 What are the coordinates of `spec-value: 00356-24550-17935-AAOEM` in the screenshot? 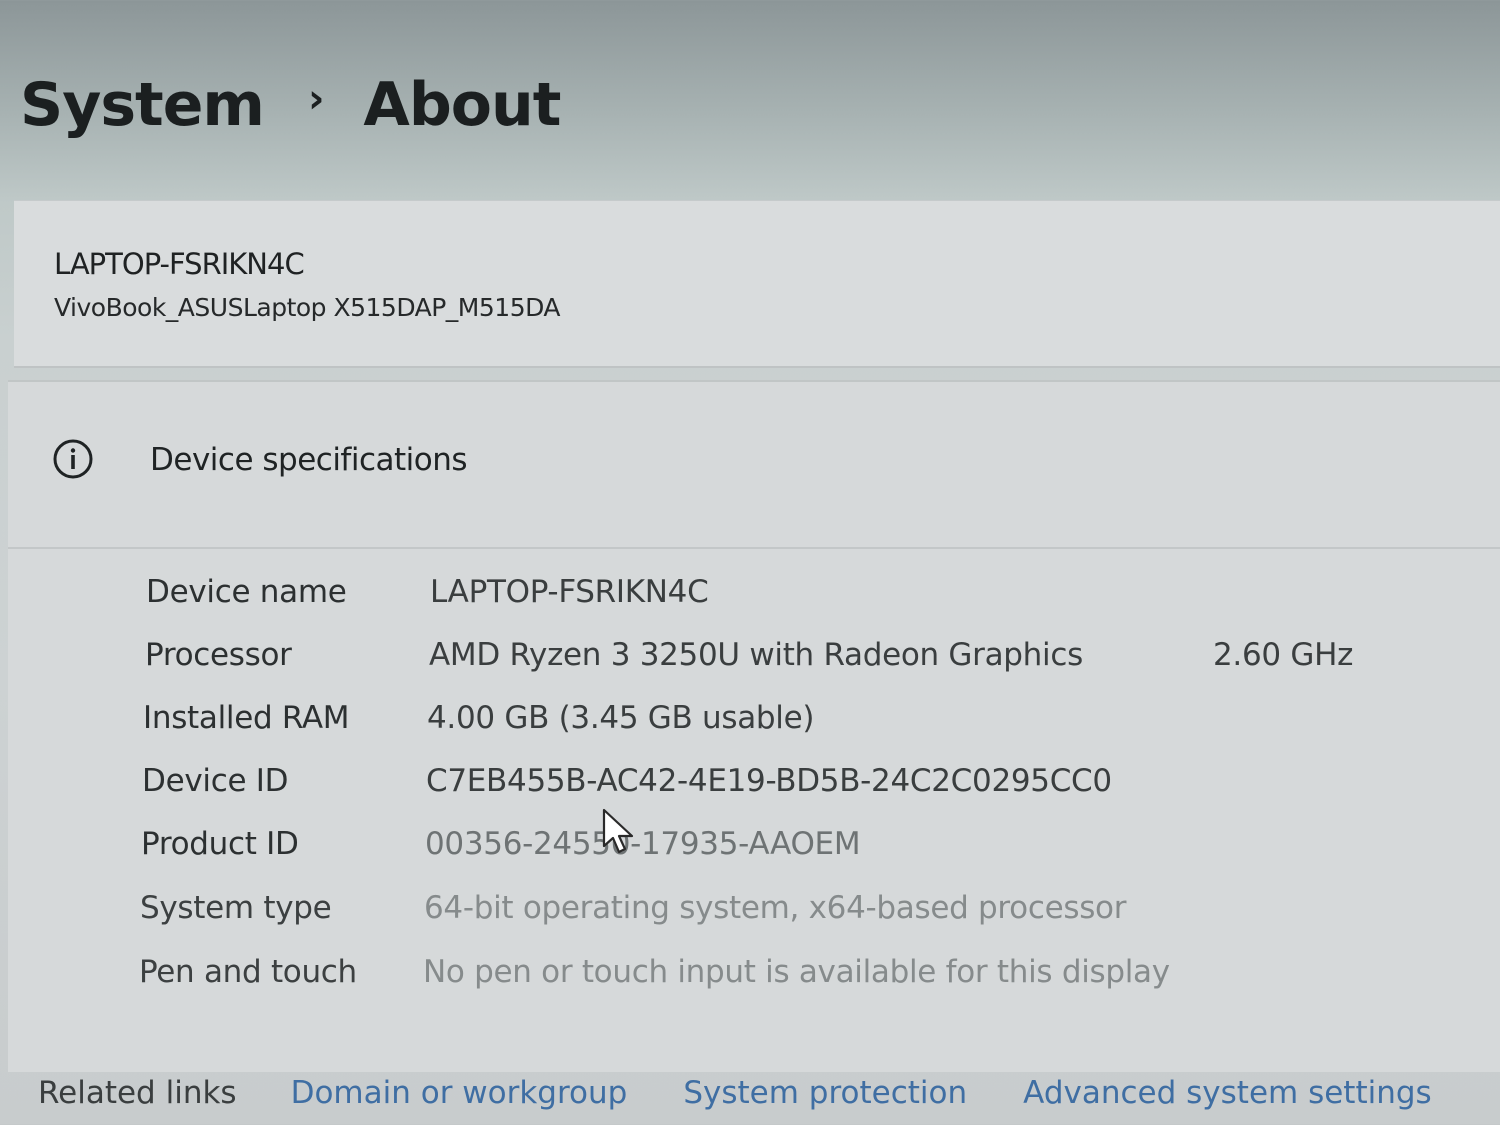 It's located at (643, 844).